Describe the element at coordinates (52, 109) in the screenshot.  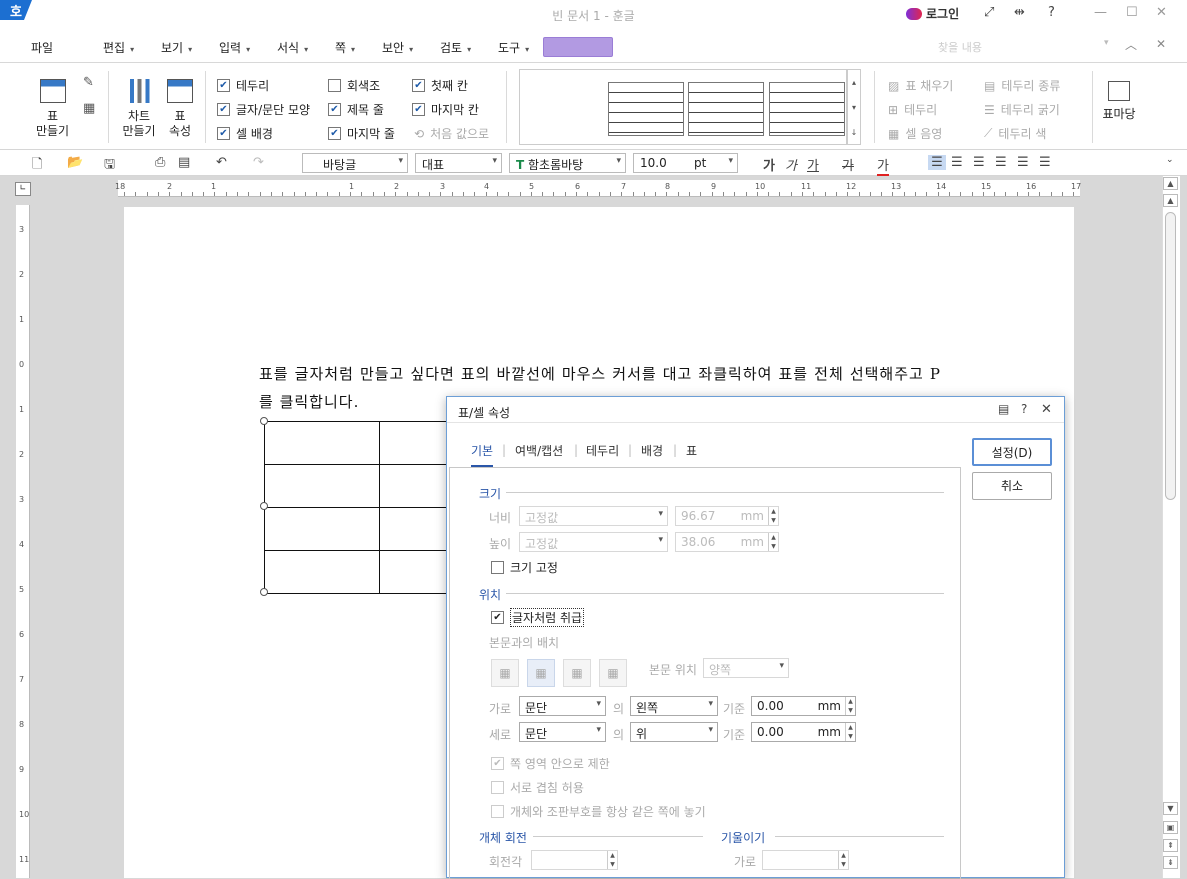
I see `table-make-button: 표 만들기` at that location.